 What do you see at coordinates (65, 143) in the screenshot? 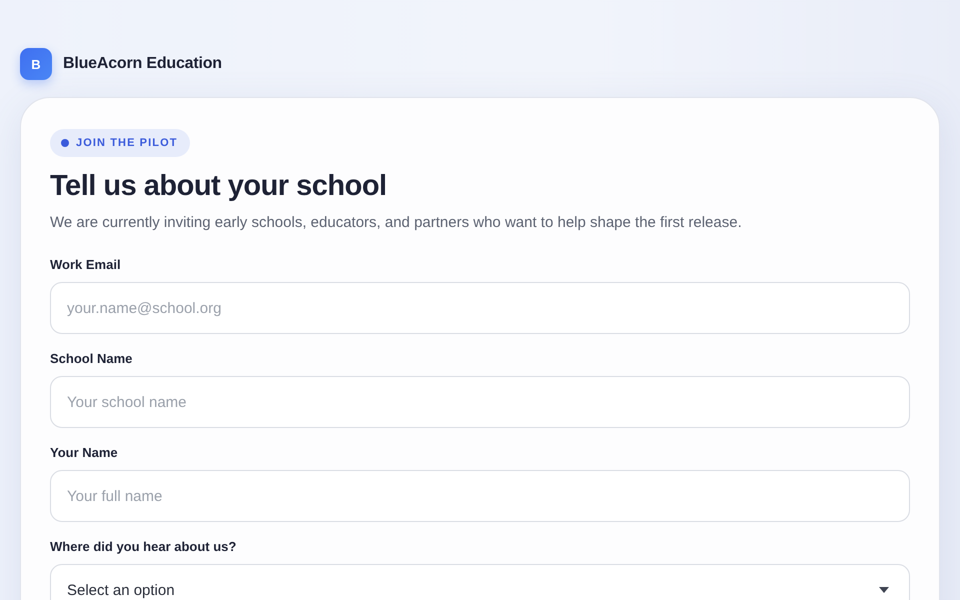
I see `status-dot-icon` at bounding box center [65, 143].